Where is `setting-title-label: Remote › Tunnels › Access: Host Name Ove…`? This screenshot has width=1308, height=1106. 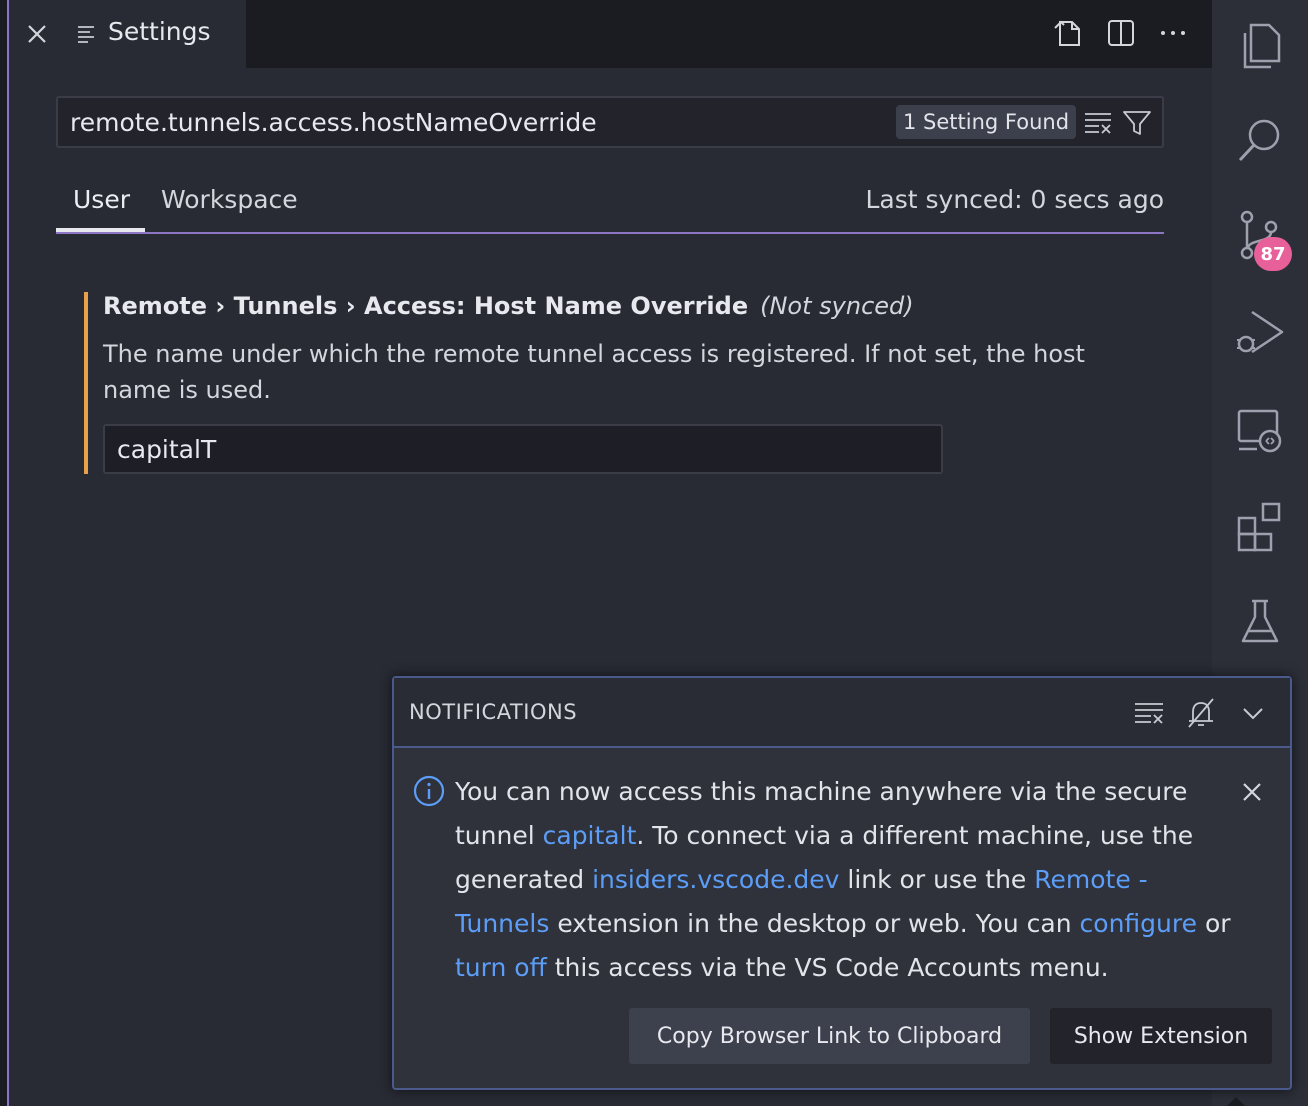
setting-title-label: Remote › Tunnels › Access: Host Name Ove… is located at coordinates (426, 306).